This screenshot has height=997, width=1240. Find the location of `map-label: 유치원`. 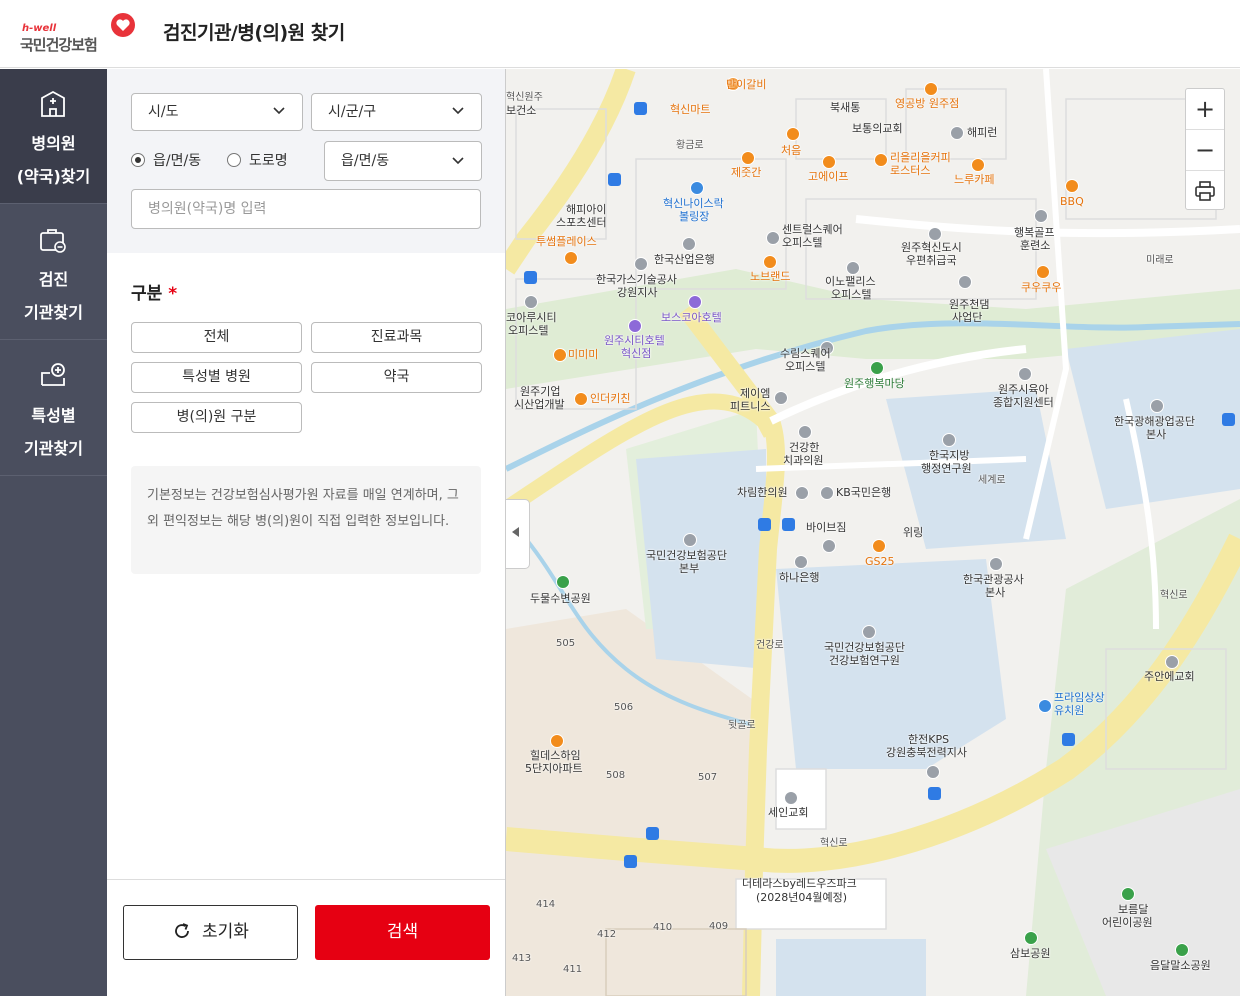

map-label: 유치원 is located at coordinates (1069, 710).